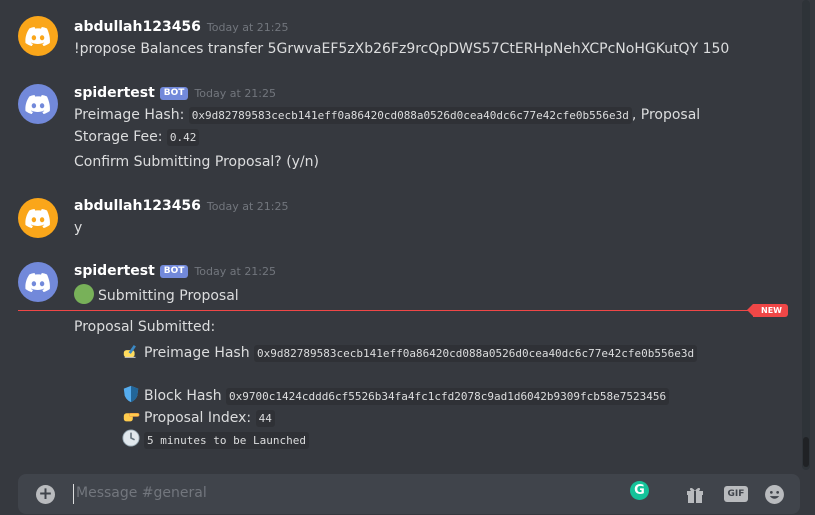  I want to click on message-composer: + Message #general G GIF, so click(409, 494).